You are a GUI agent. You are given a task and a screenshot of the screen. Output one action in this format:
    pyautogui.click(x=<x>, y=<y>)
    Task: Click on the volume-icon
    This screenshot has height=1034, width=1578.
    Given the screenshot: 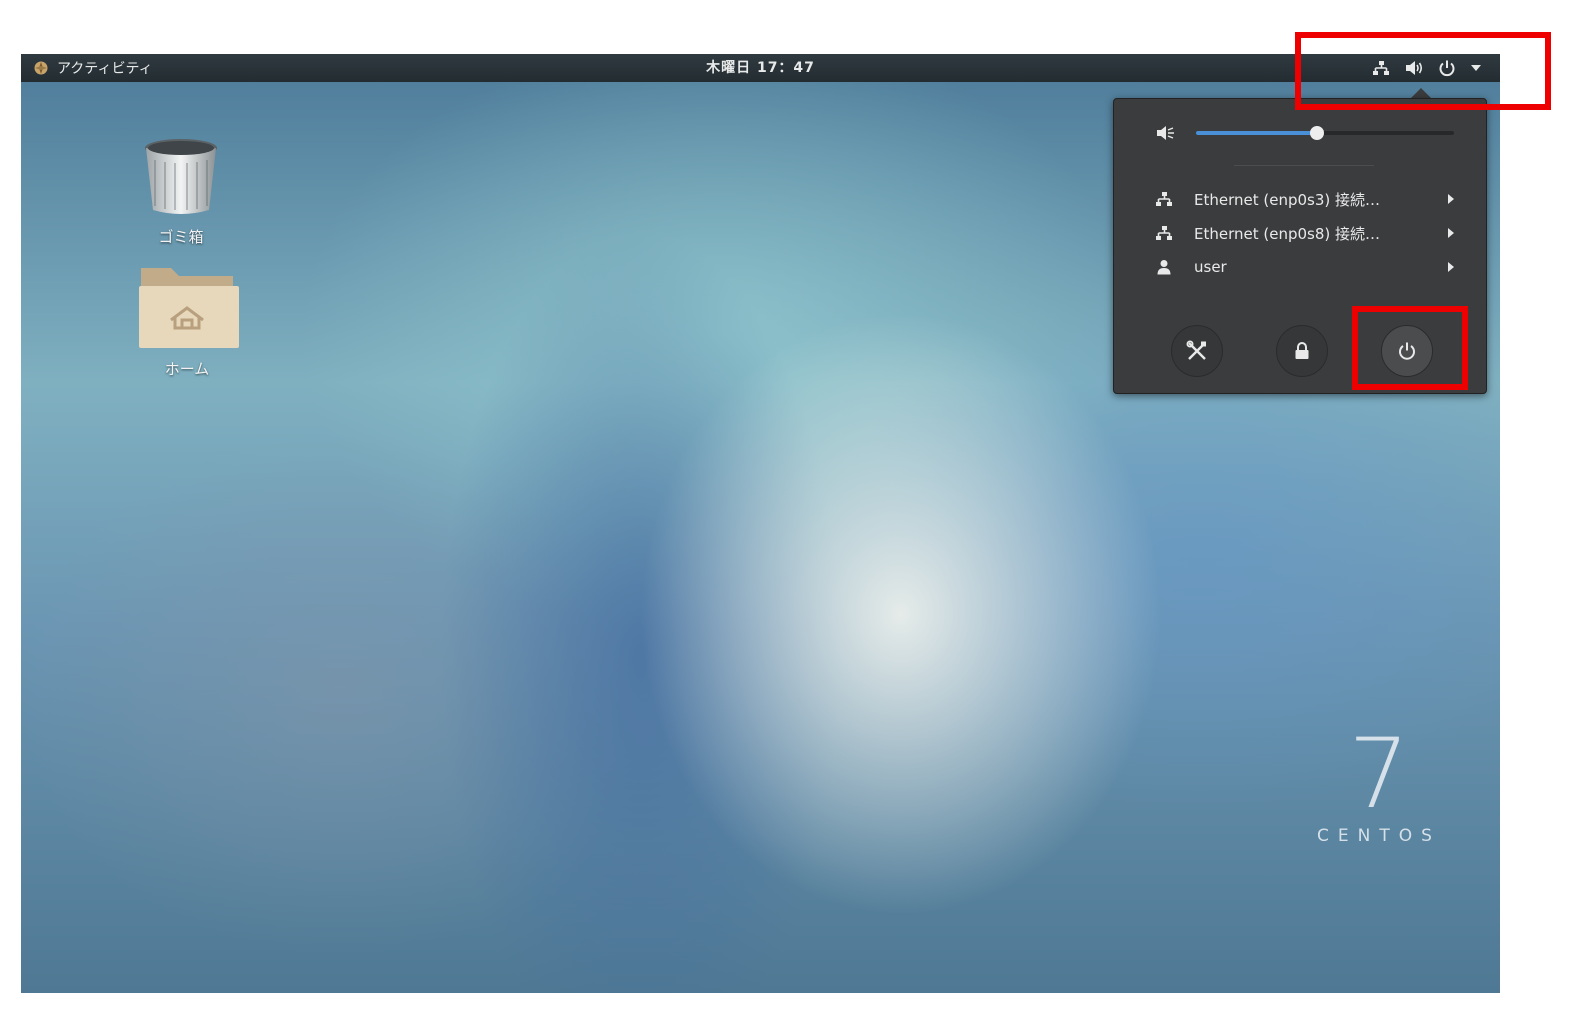 What is the action you would take?
    pyautogui.click(x=1165, y=133)
    